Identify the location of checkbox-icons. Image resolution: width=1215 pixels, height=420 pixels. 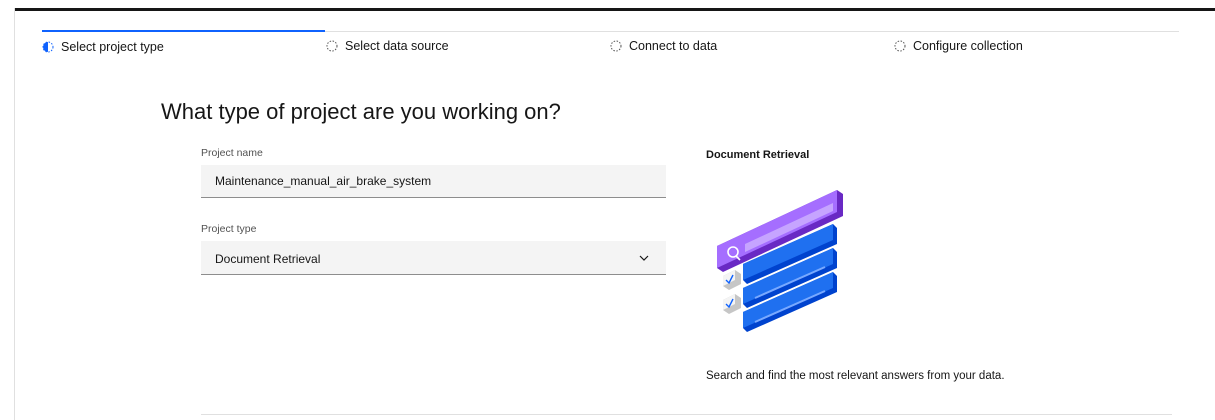
(732, 292).